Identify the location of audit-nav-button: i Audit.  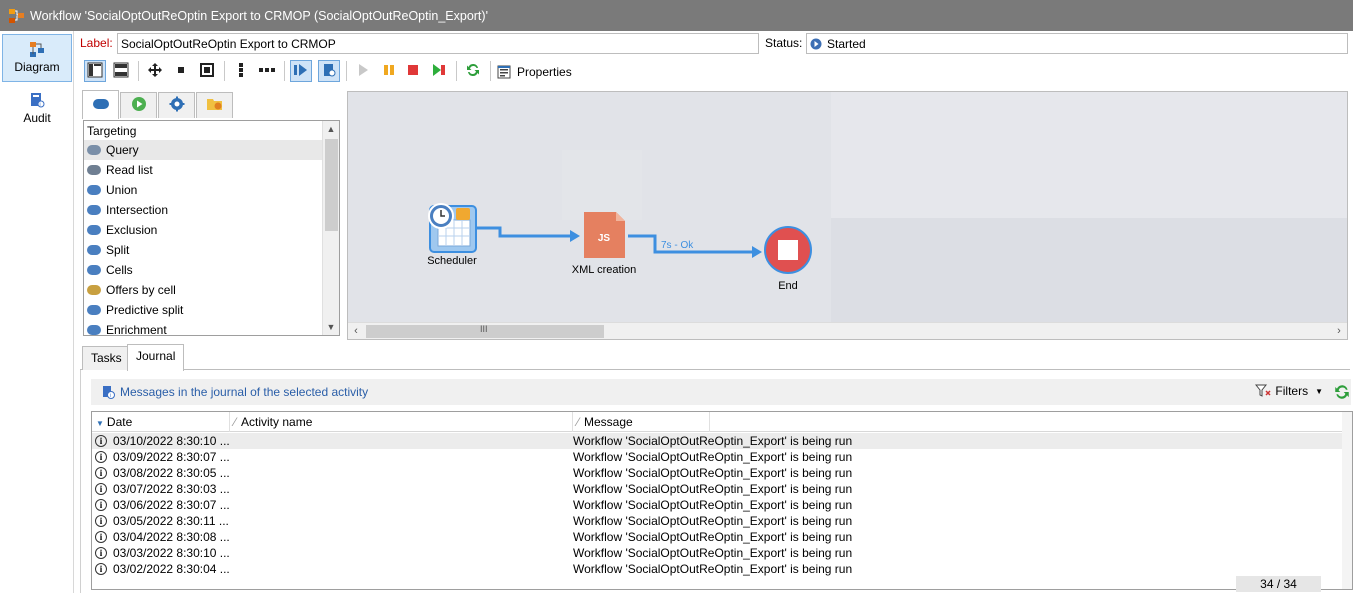
(37, 110).